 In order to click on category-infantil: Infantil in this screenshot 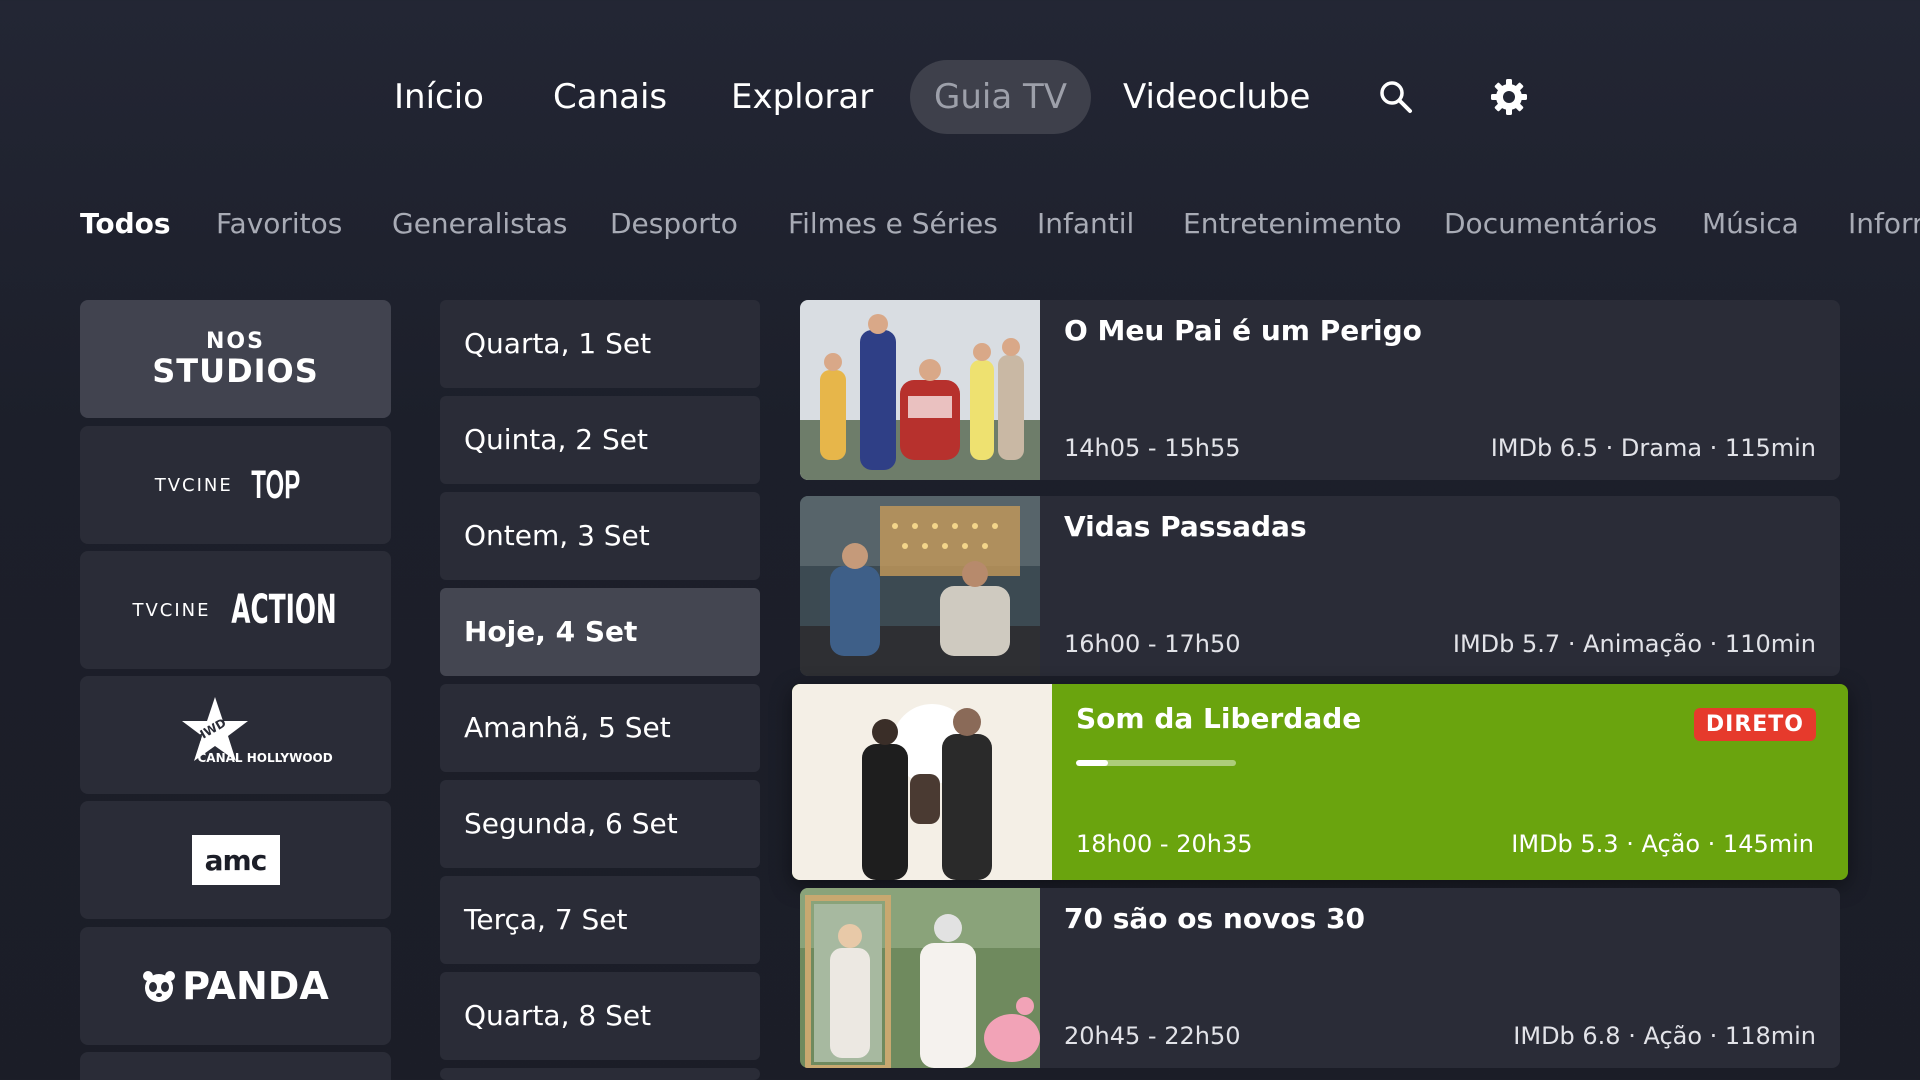, I will do `click(1085, 224)`.